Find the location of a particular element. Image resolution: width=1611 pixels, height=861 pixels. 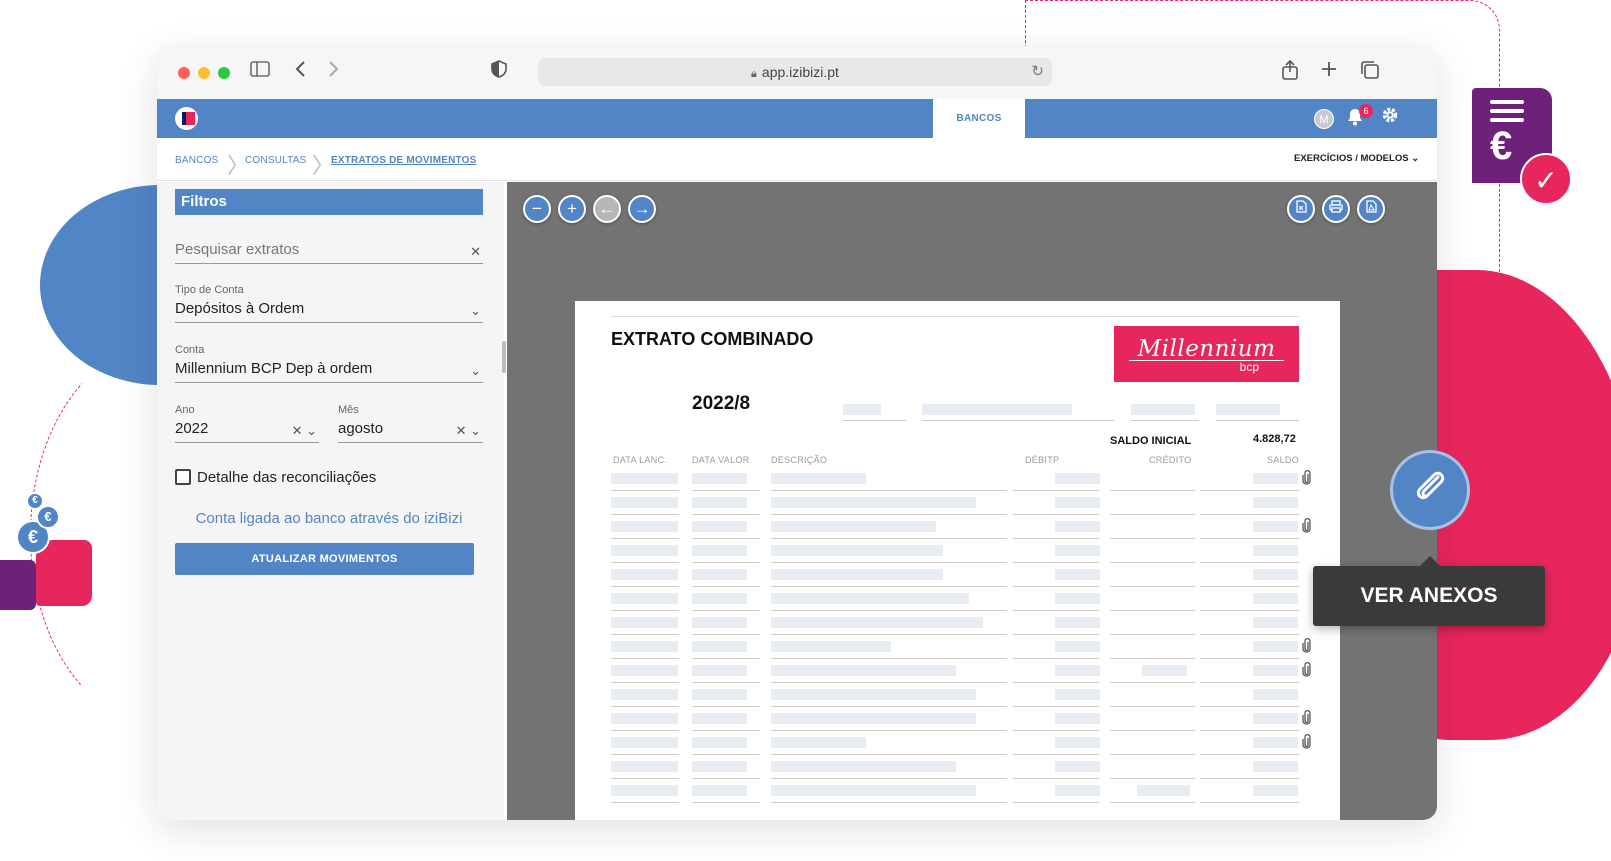

conta-select: Conta Millennium BCP Dep à ordem ⌄ is located at coordinates (329, 363).